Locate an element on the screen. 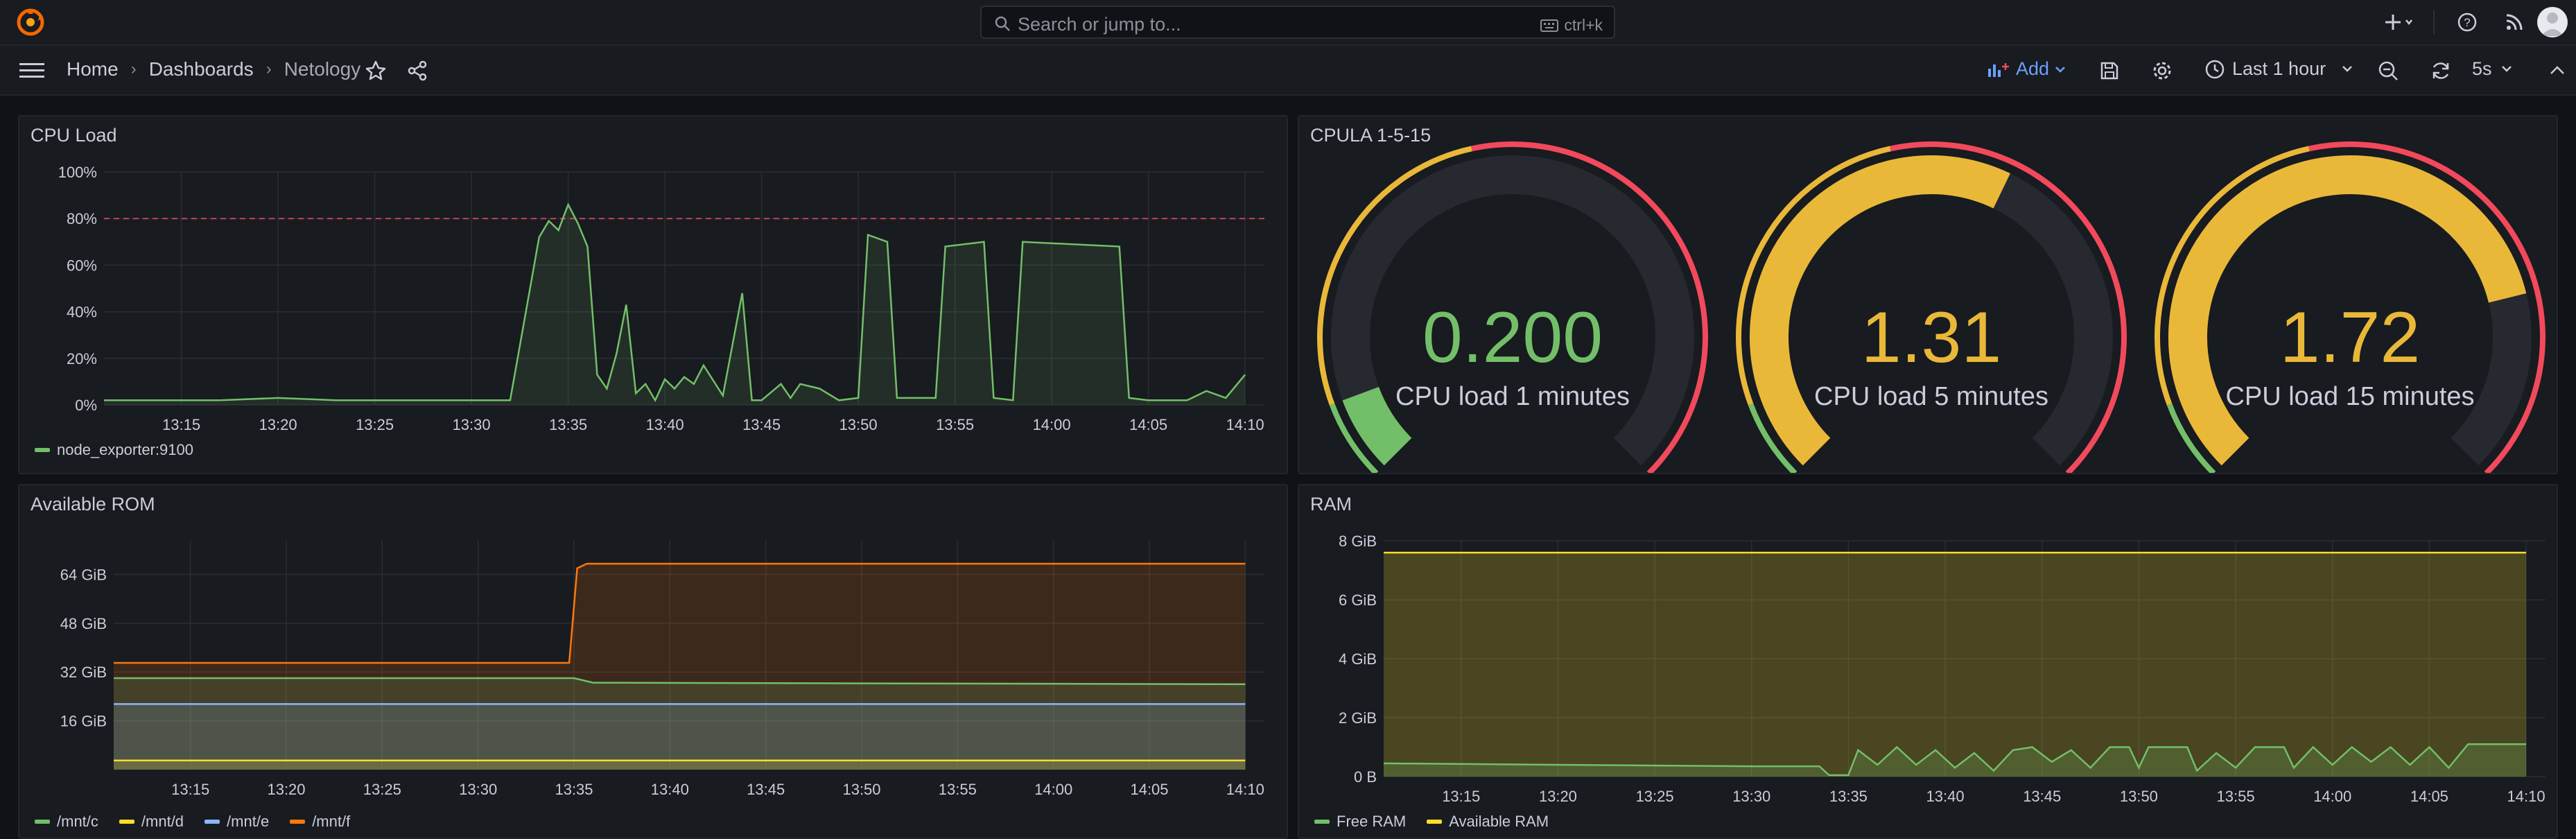 The width and height of the screenshot is (2576, 839). gauge-value: 1.31 is located at coordinates (1931, 338).